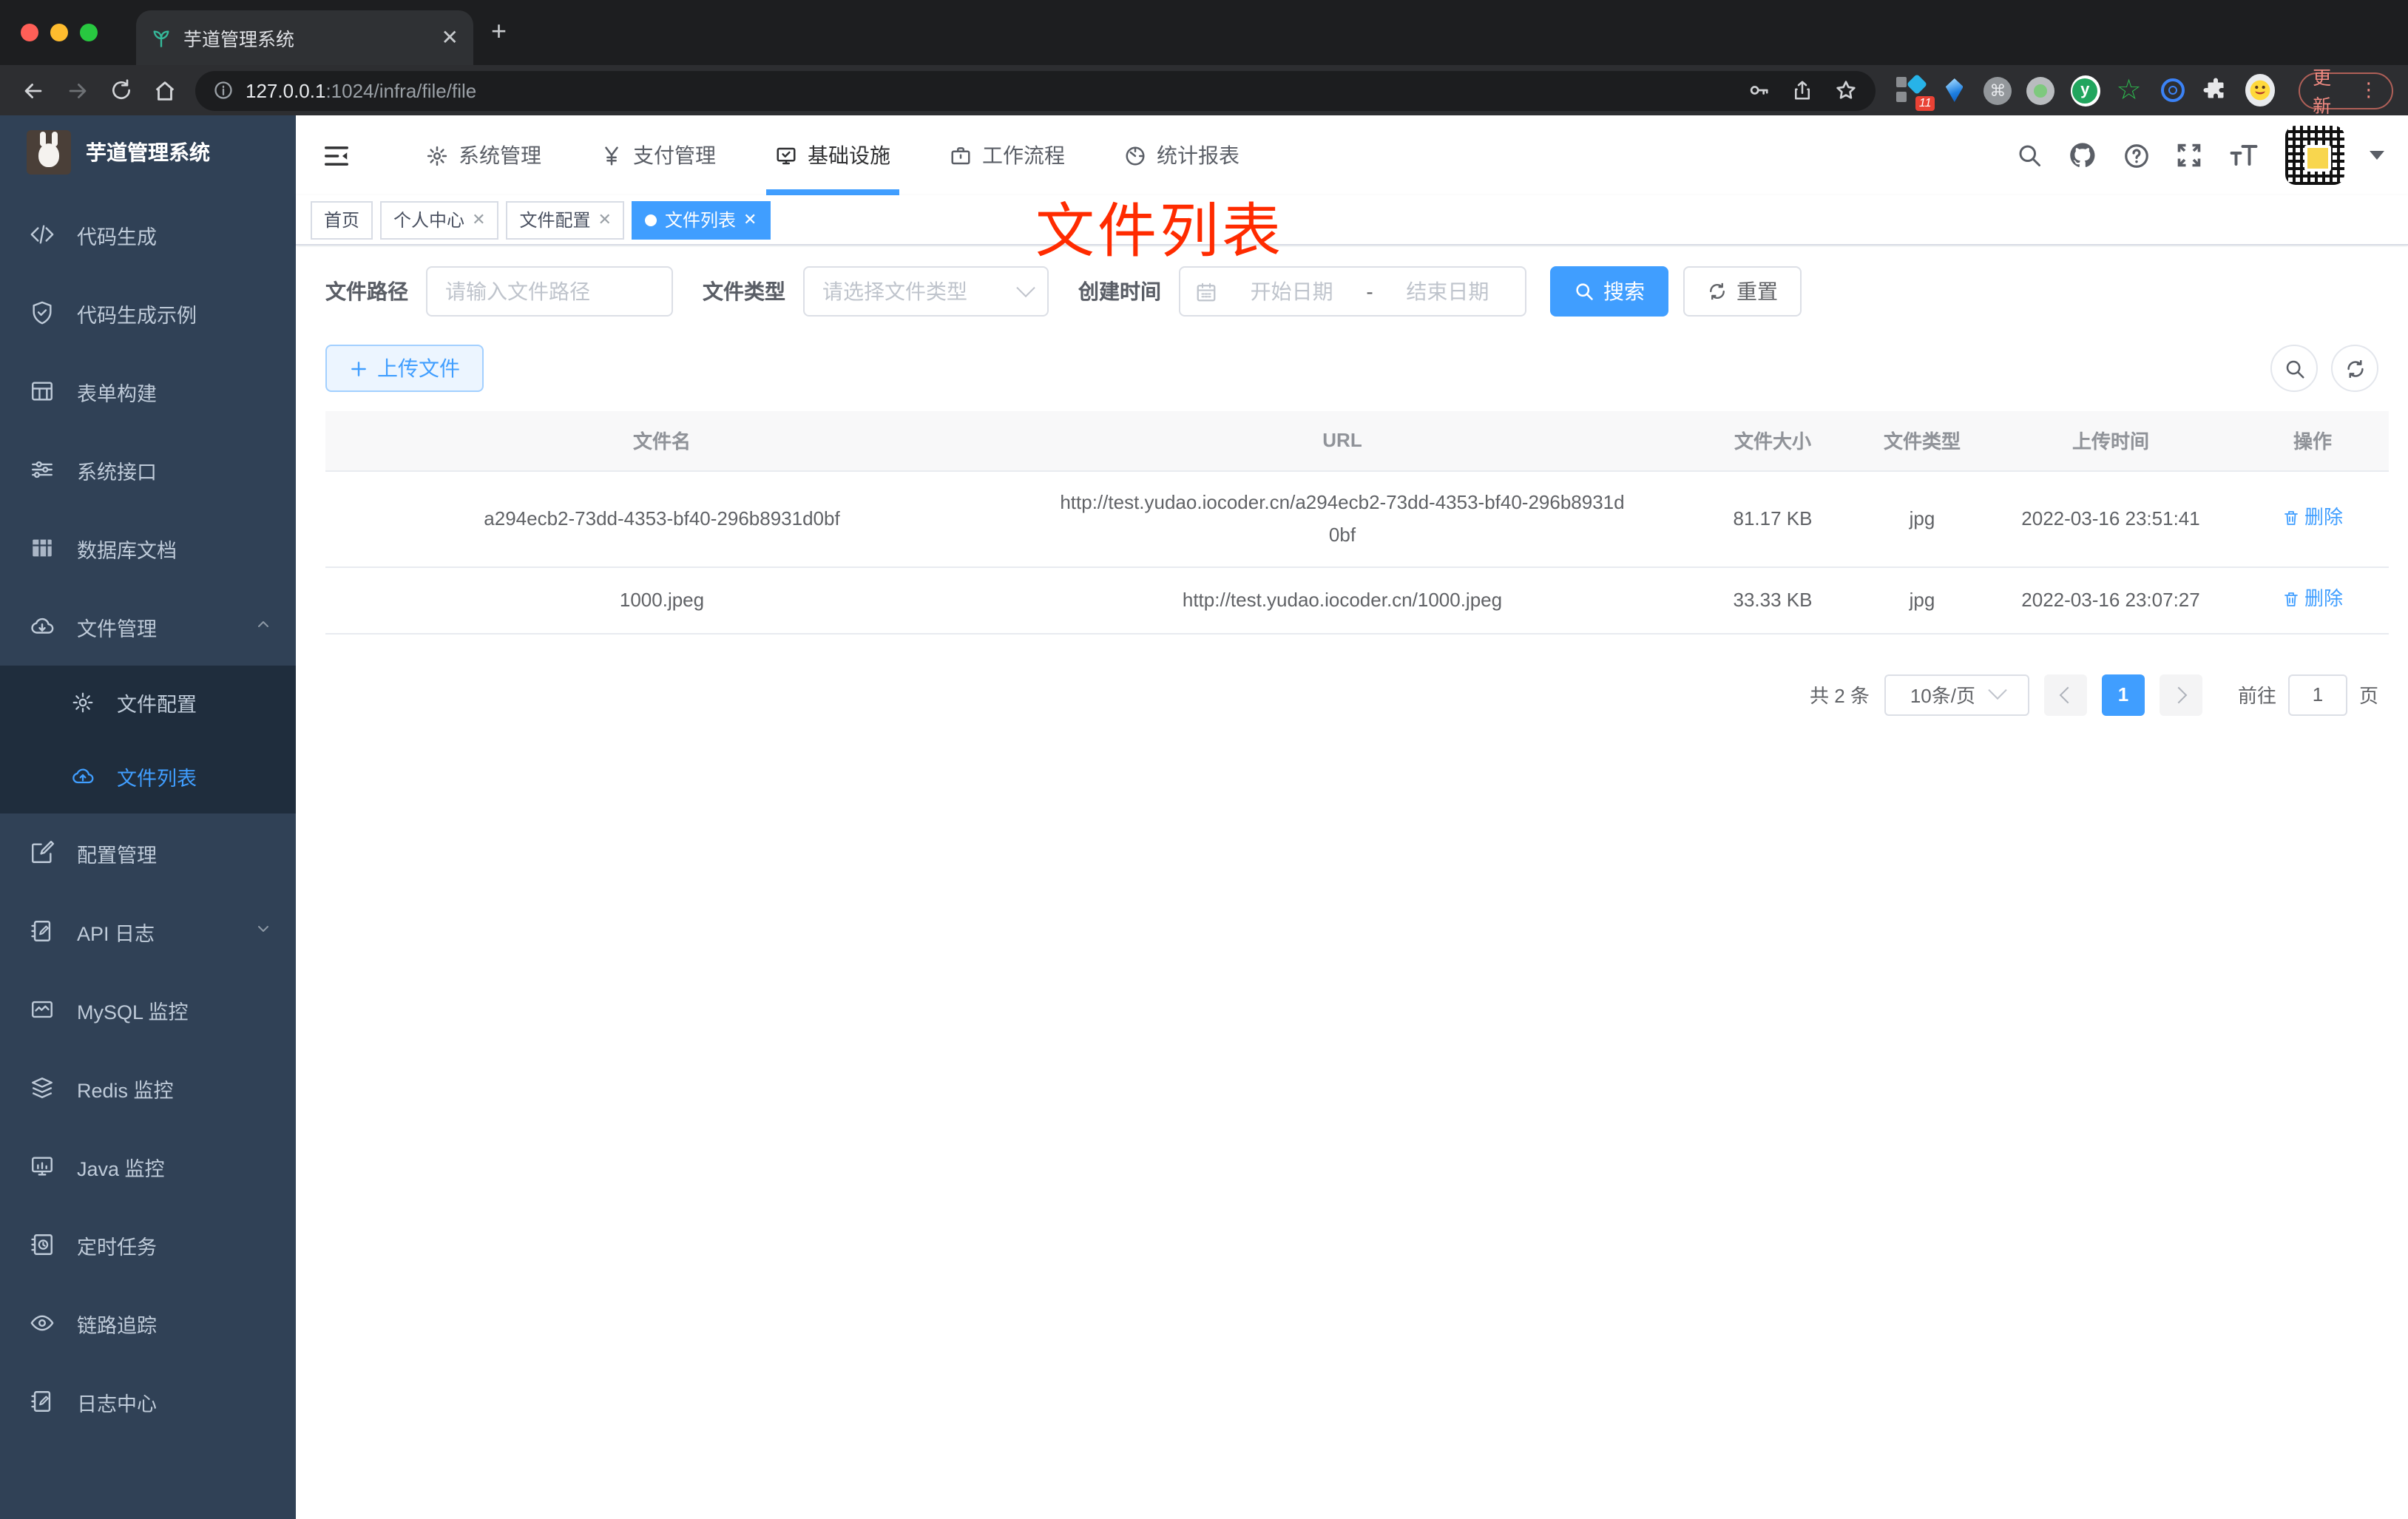 Image resolution: width=2408 pixels, height=1519 pixels. Describe the element at coordinates (148, 703) in the screenshot. I see `sidebar-item-file-config: 文件配置` at that location.